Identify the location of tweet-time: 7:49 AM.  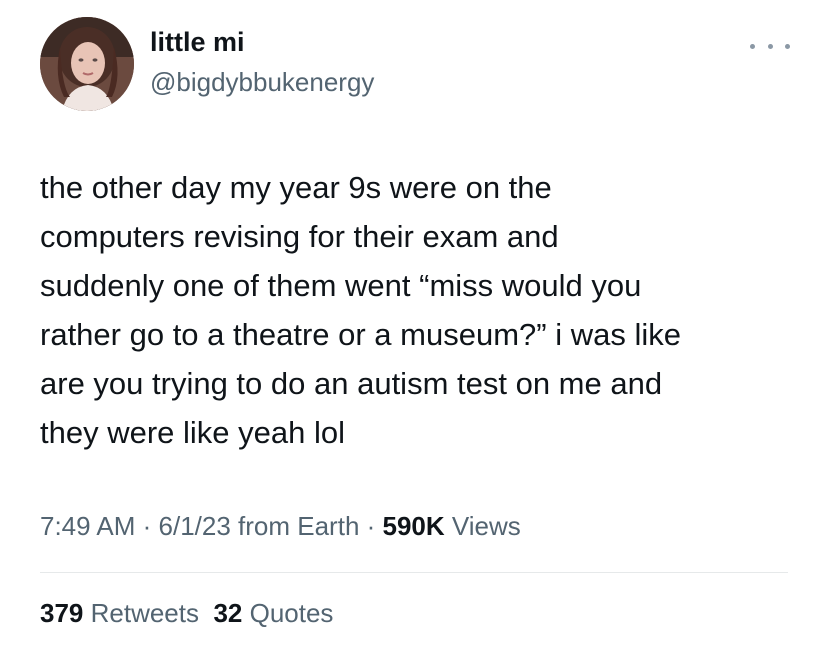
(87, 526).